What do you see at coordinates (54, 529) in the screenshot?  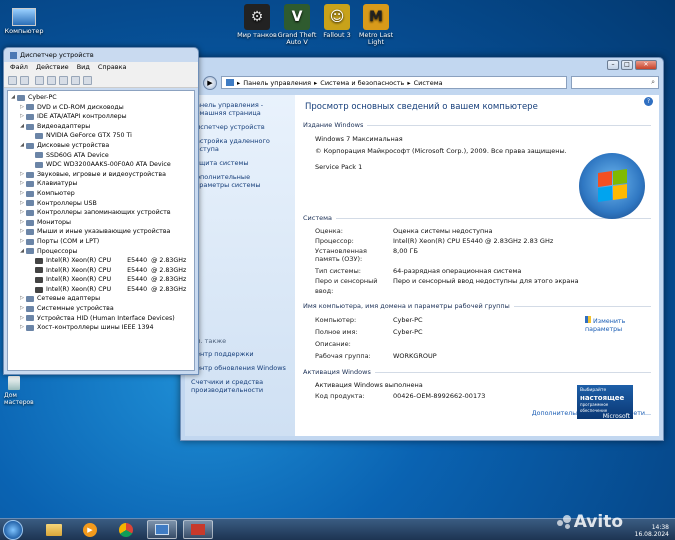 I see `explorer-taskbar-icon` at bounding box center [54, 529].